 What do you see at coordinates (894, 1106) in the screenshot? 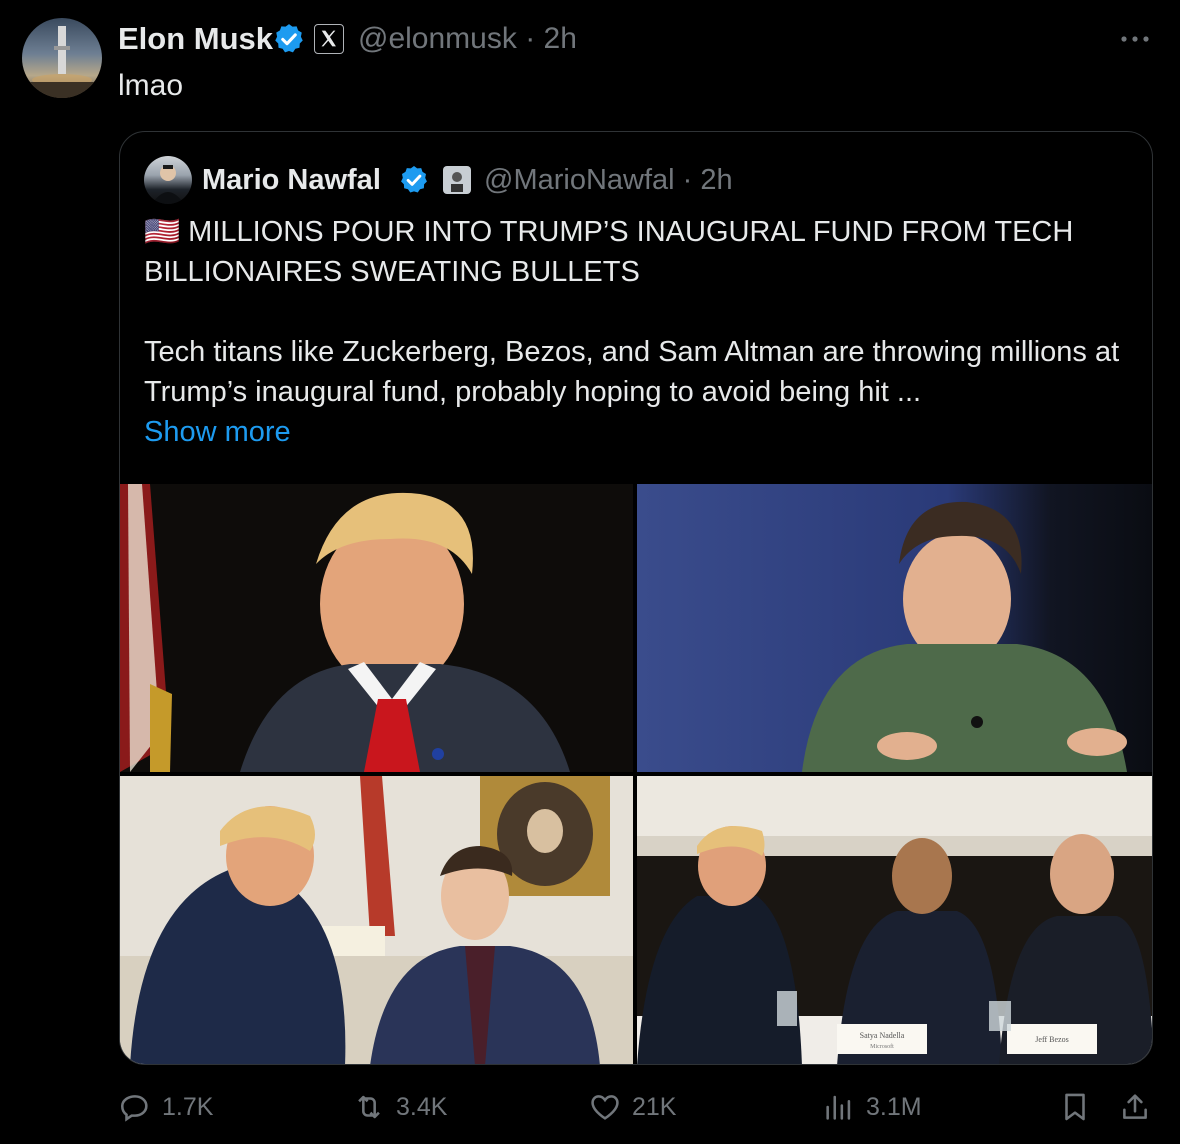
I see `view-count: 3.1M` at bounding box center [894, 1106].